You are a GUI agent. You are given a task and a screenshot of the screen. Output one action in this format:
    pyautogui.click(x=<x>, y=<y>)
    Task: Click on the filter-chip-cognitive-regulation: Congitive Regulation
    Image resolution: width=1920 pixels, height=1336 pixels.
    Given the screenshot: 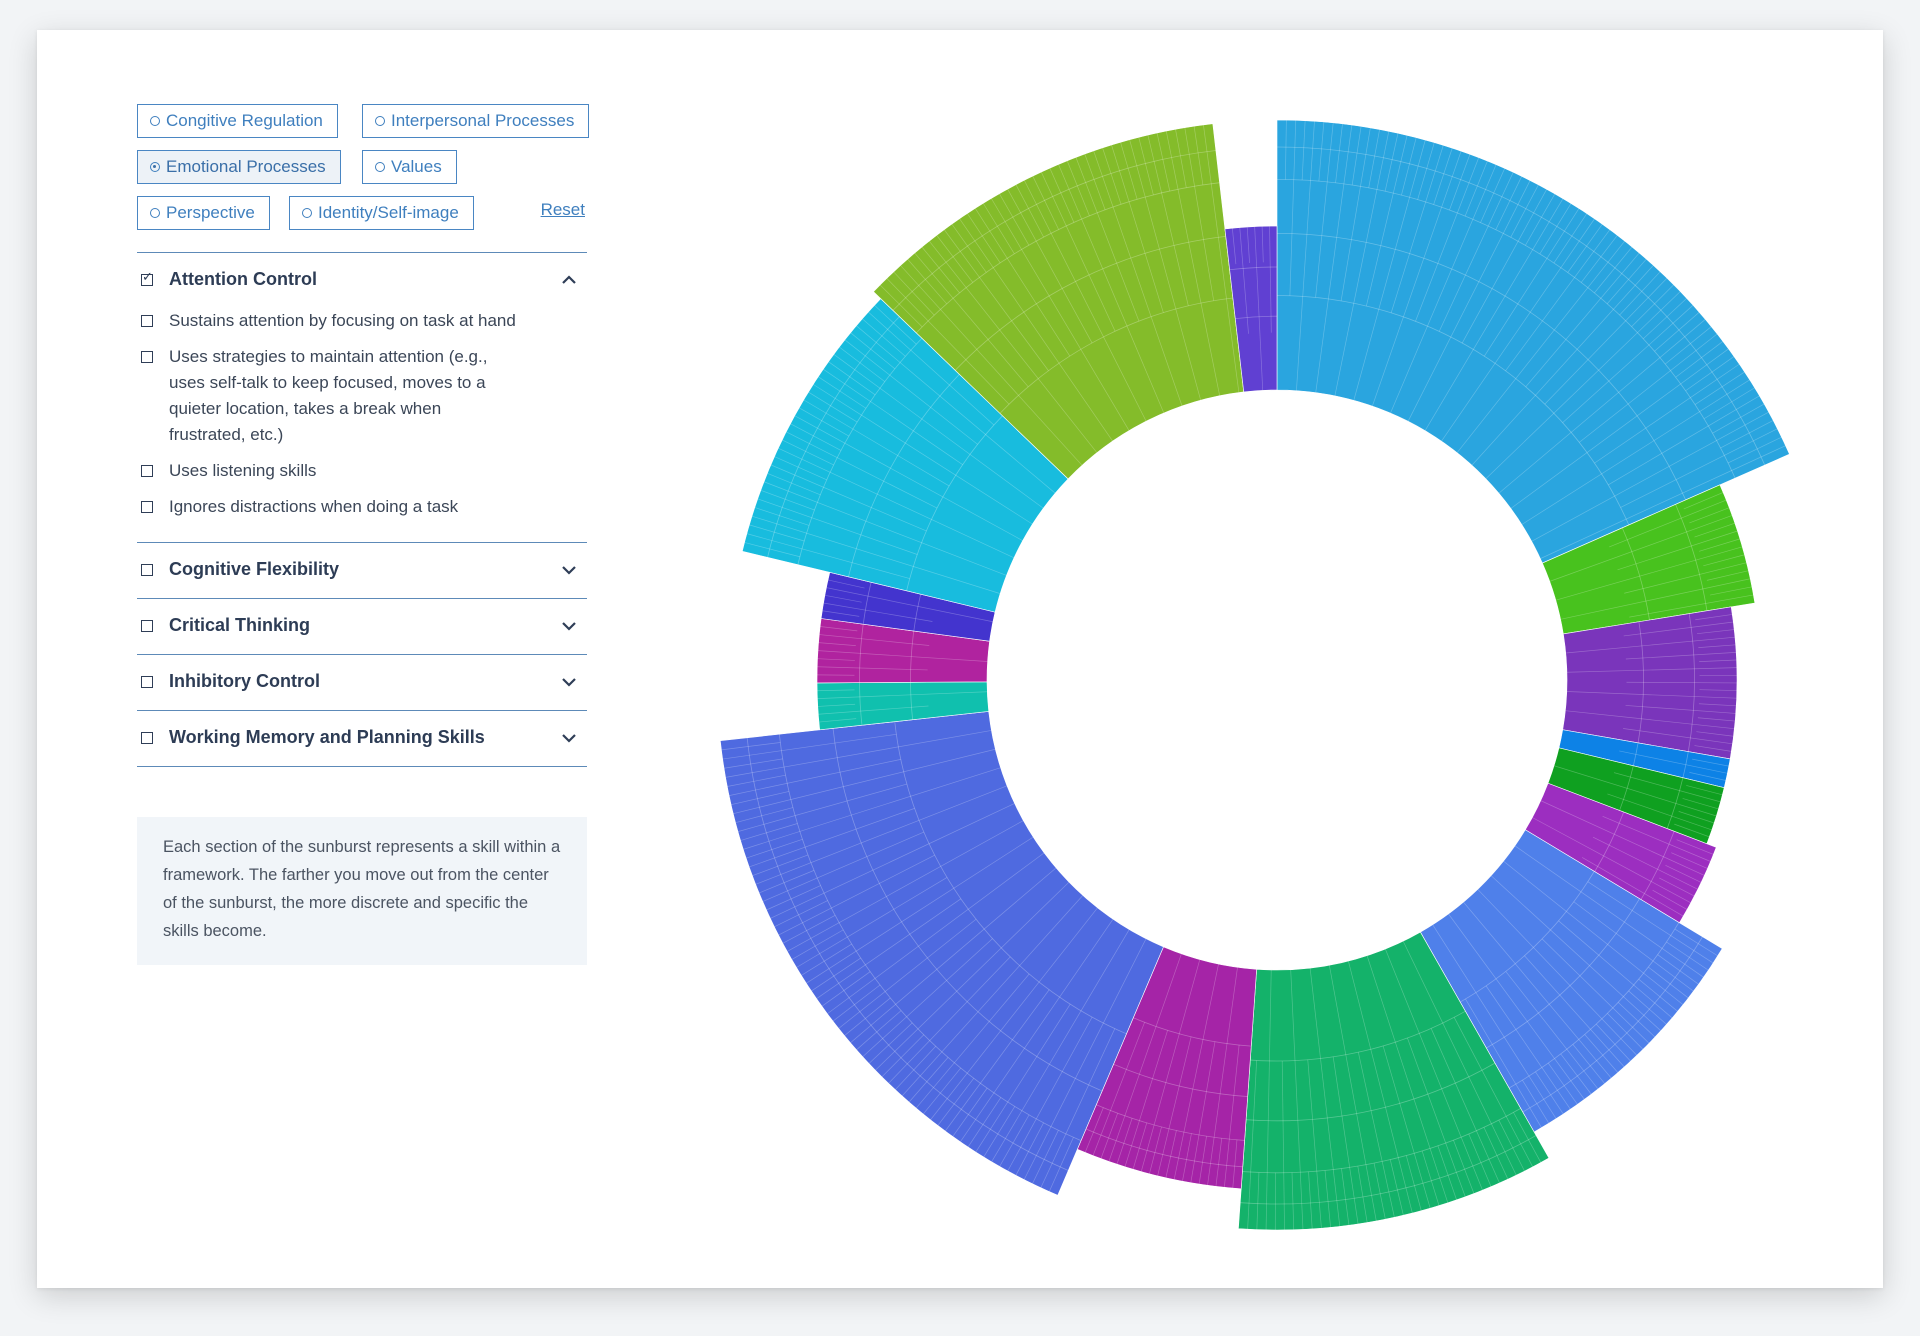 What is the action you would take?
    pyautogui.click(x=237, y=121)
    